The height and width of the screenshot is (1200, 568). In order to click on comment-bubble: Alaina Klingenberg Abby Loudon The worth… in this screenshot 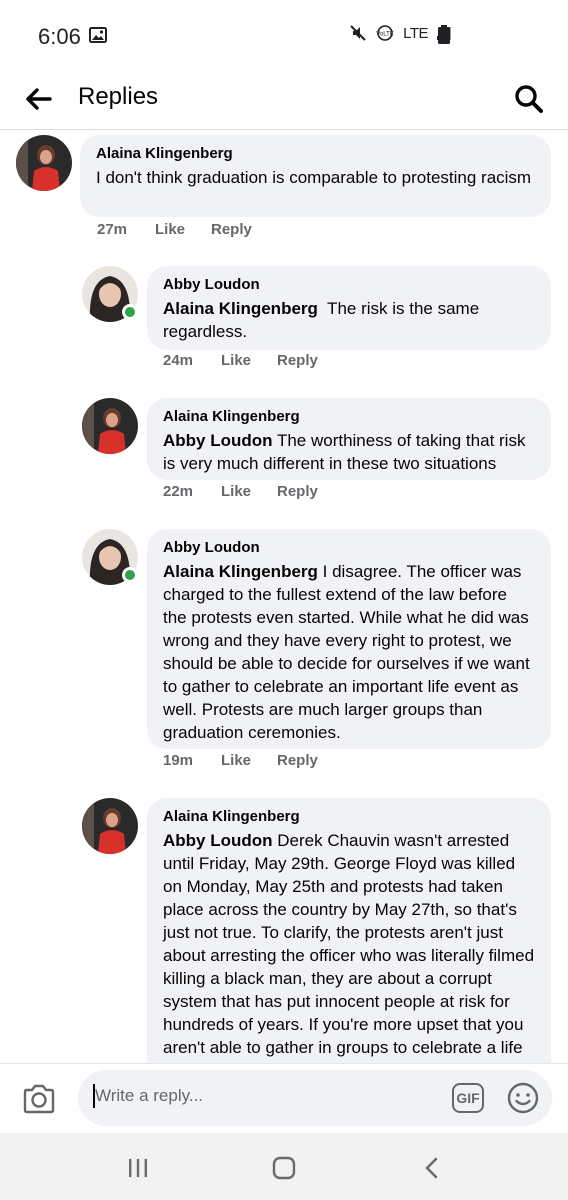, I will do `click(349, 439)`.